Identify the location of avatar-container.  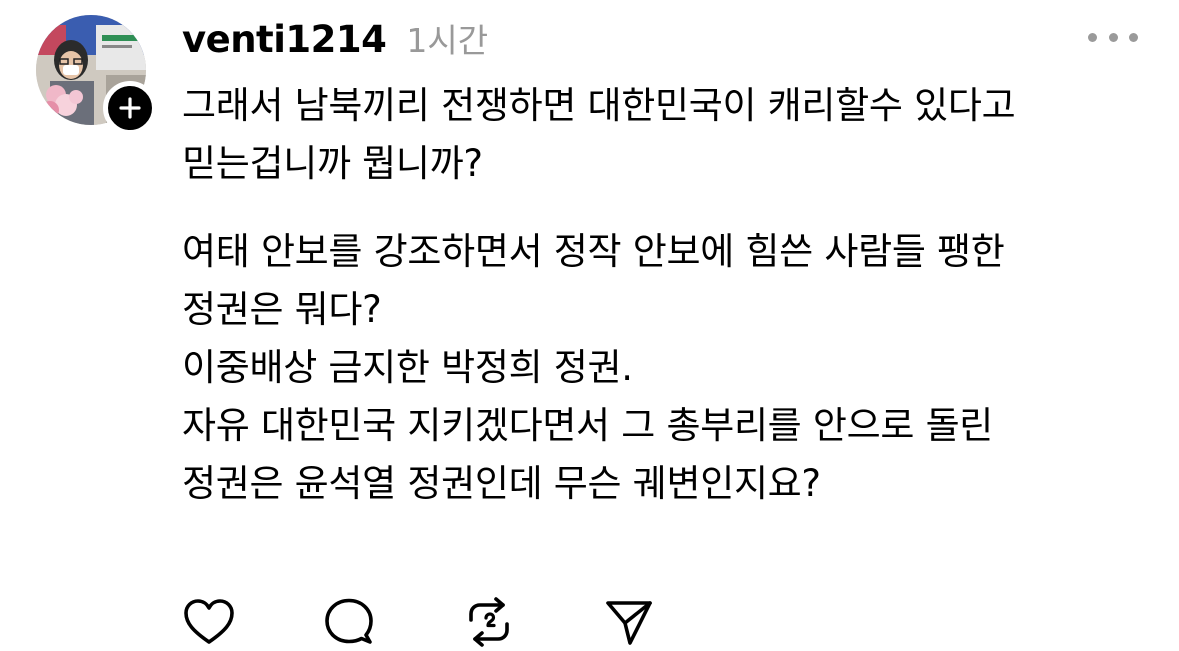
(96, 75).